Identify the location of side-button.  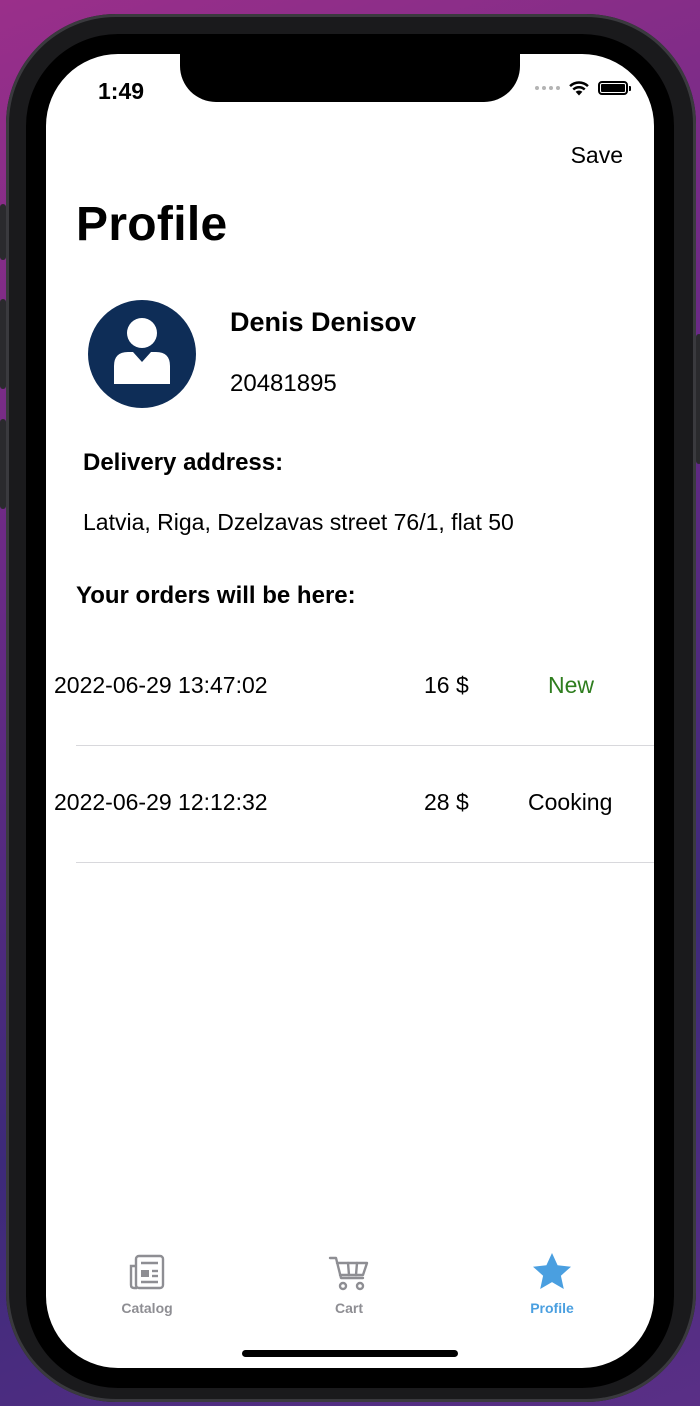
(3, 232).